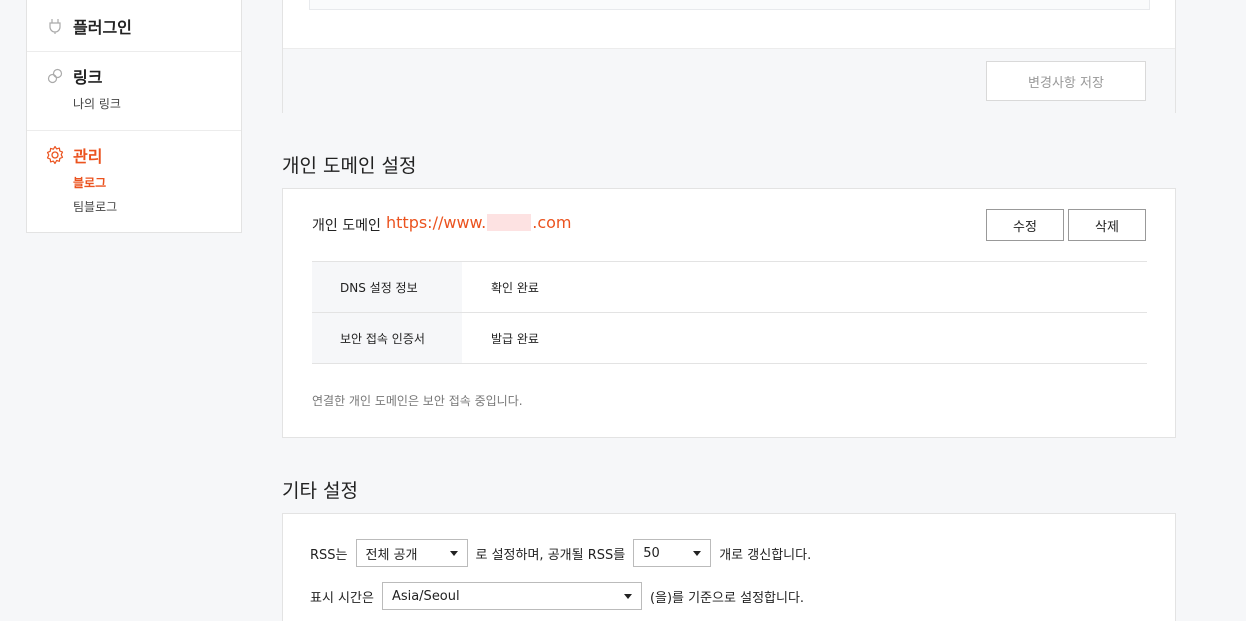 This screenshot has height=621, width=1246. I want to click on card-footer: 변경사항 저장, so click(729, 80).